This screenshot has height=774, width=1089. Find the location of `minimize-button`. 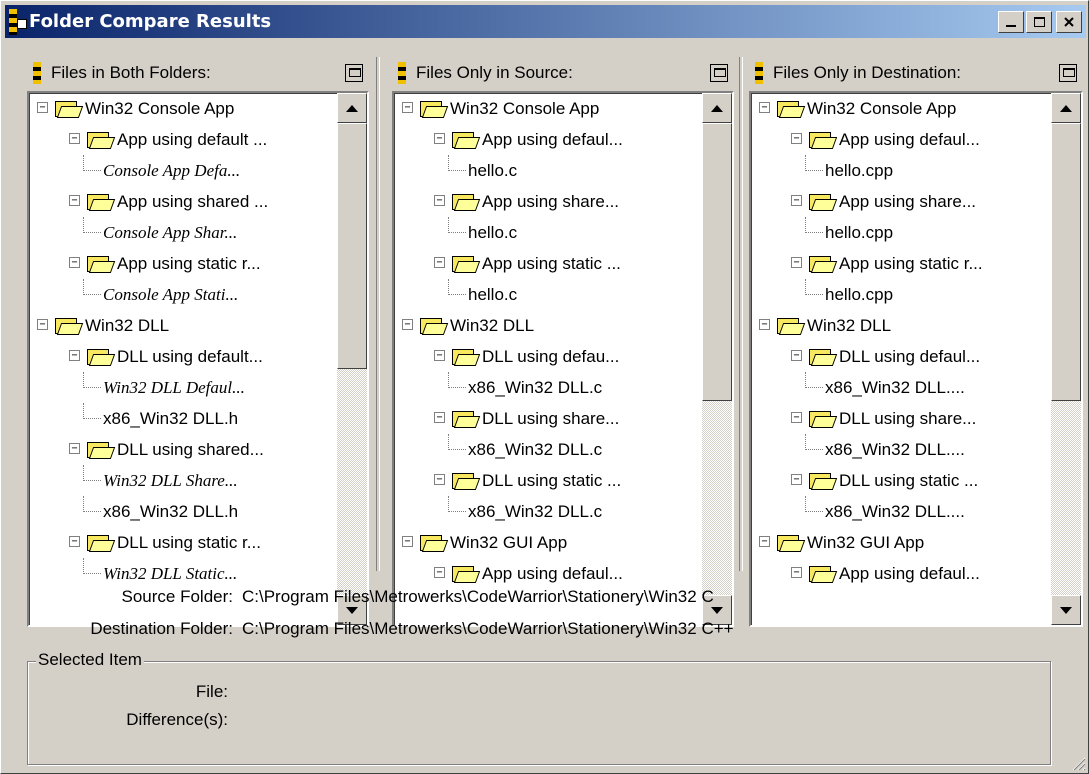

minimize-button is located at coordinates (1011, 22).